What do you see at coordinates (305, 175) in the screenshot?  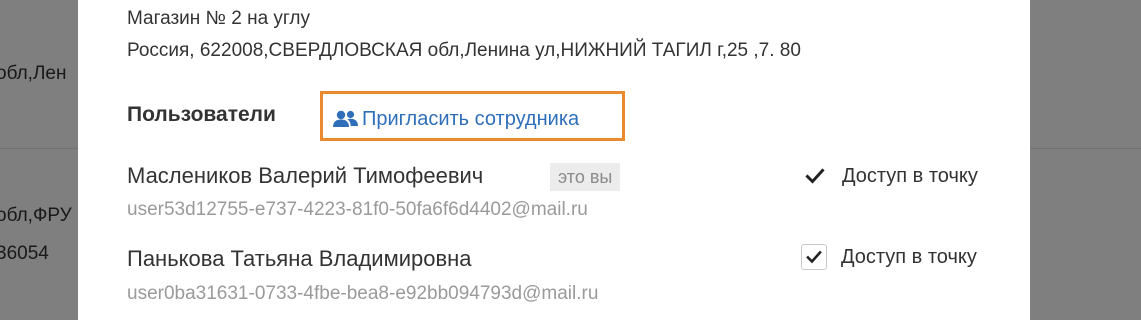 I see `user-name: Маслеников Валерий Тимофеевич` at bounding box center [305, 175].